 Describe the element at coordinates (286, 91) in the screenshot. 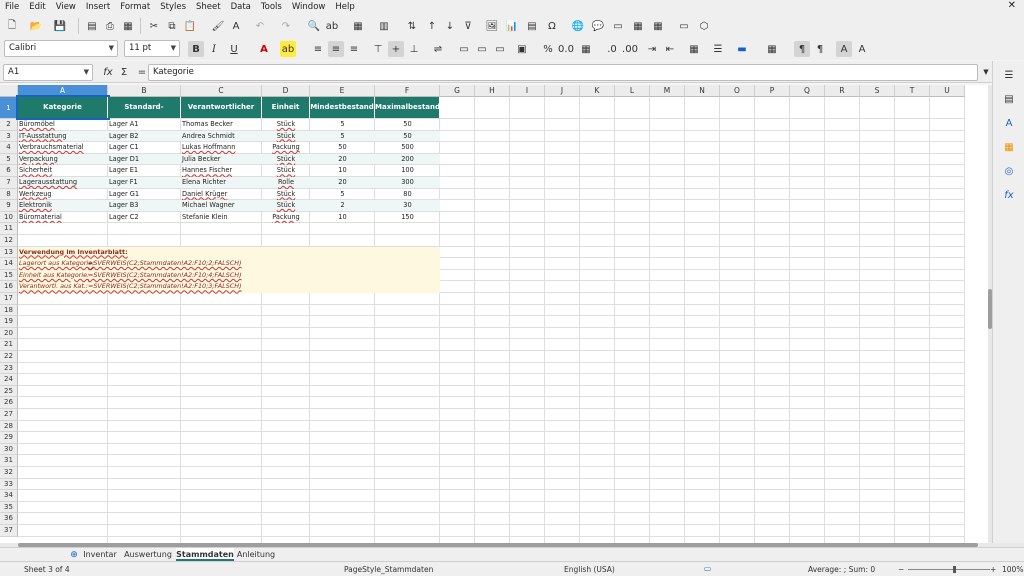

I see `column-header-d: D` at that location.